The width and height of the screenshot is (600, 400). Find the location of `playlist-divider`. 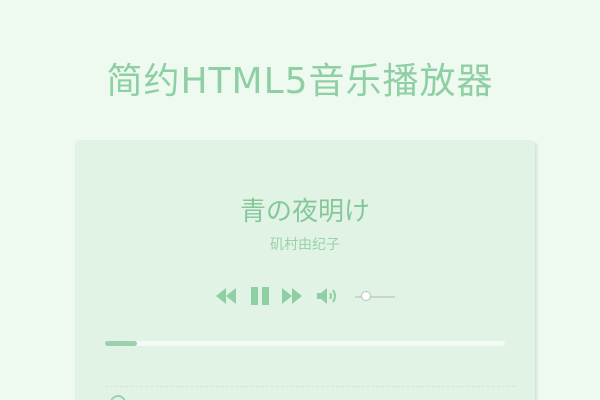

playlist-divider is located at coordinates (310, 386).